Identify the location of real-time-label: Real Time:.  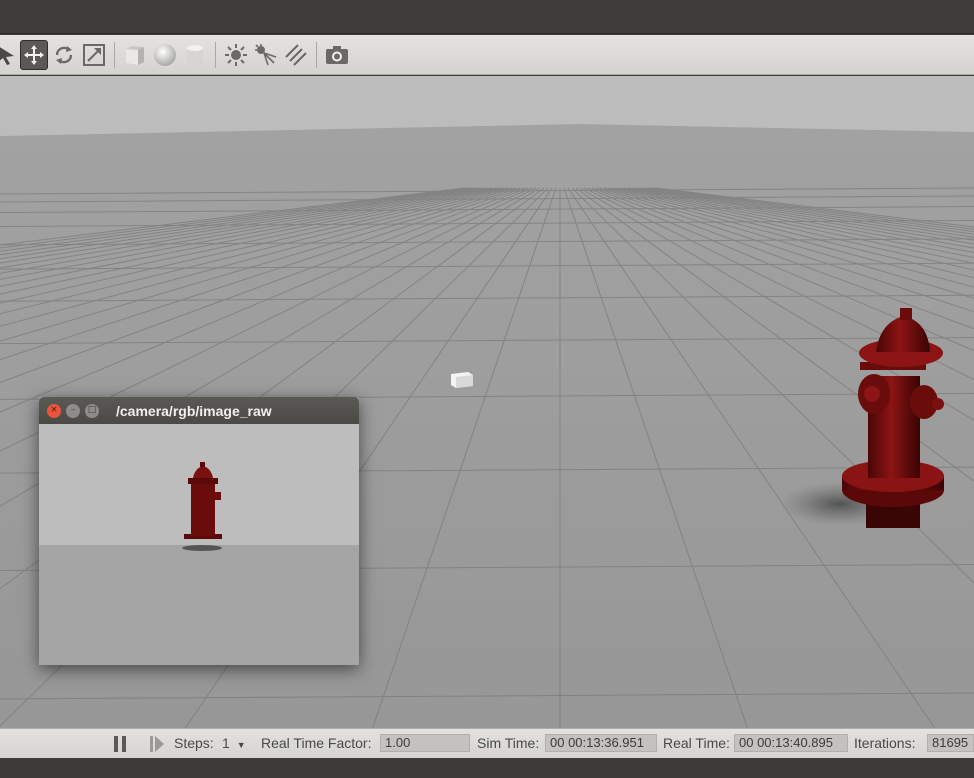
(696, 743).